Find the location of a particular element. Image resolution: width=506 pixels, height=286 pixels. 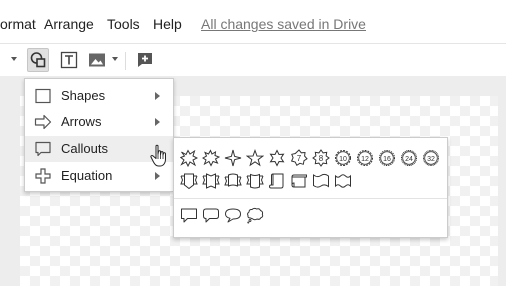

star-badge-label: 32 is located at coordinates (431, 159).